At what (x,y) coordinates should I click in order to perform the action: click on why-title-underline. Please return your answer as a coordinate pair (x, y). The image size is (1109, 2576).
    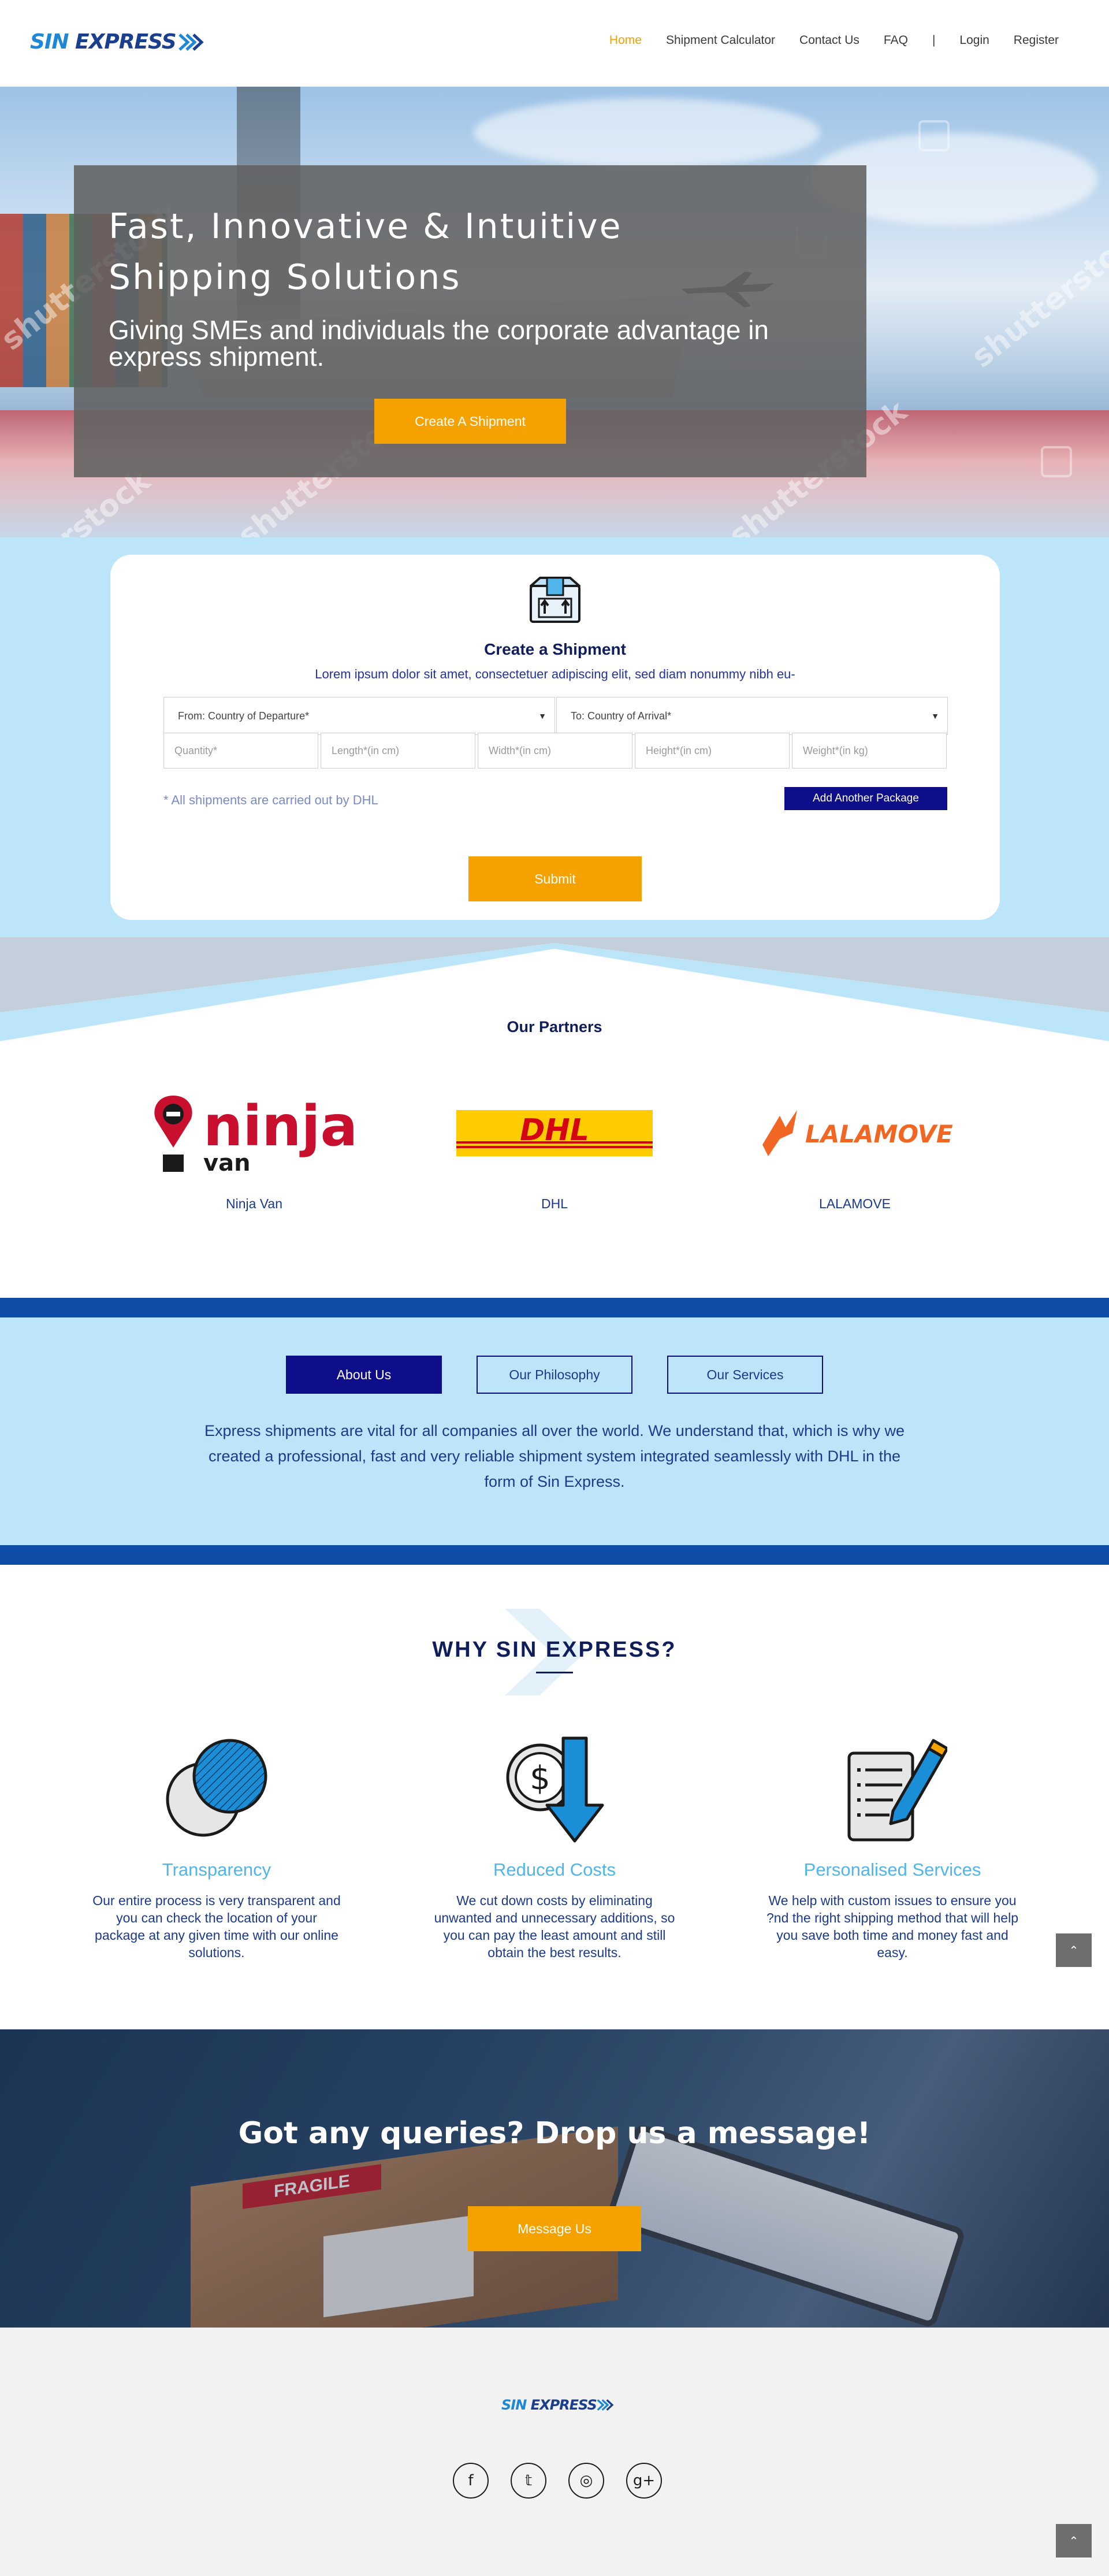
    Looking at the image, I should click on (554, 1673).